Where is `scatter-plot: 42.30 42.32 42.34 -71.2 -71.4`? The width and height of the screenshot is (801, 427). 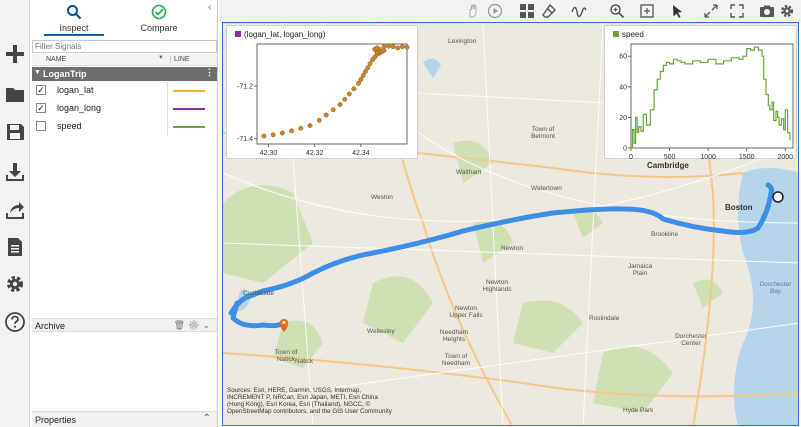 scatter-plot: 42.30 42.32 42.34 -71.2 -71.4 is located at coordinates (323, 100).